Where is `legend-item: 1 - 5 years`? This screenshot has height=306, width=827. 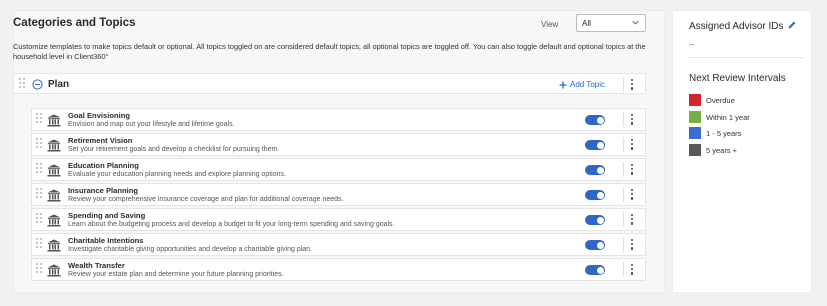 legend-item: 1 - 5 years is located at coordinates (715, 133).